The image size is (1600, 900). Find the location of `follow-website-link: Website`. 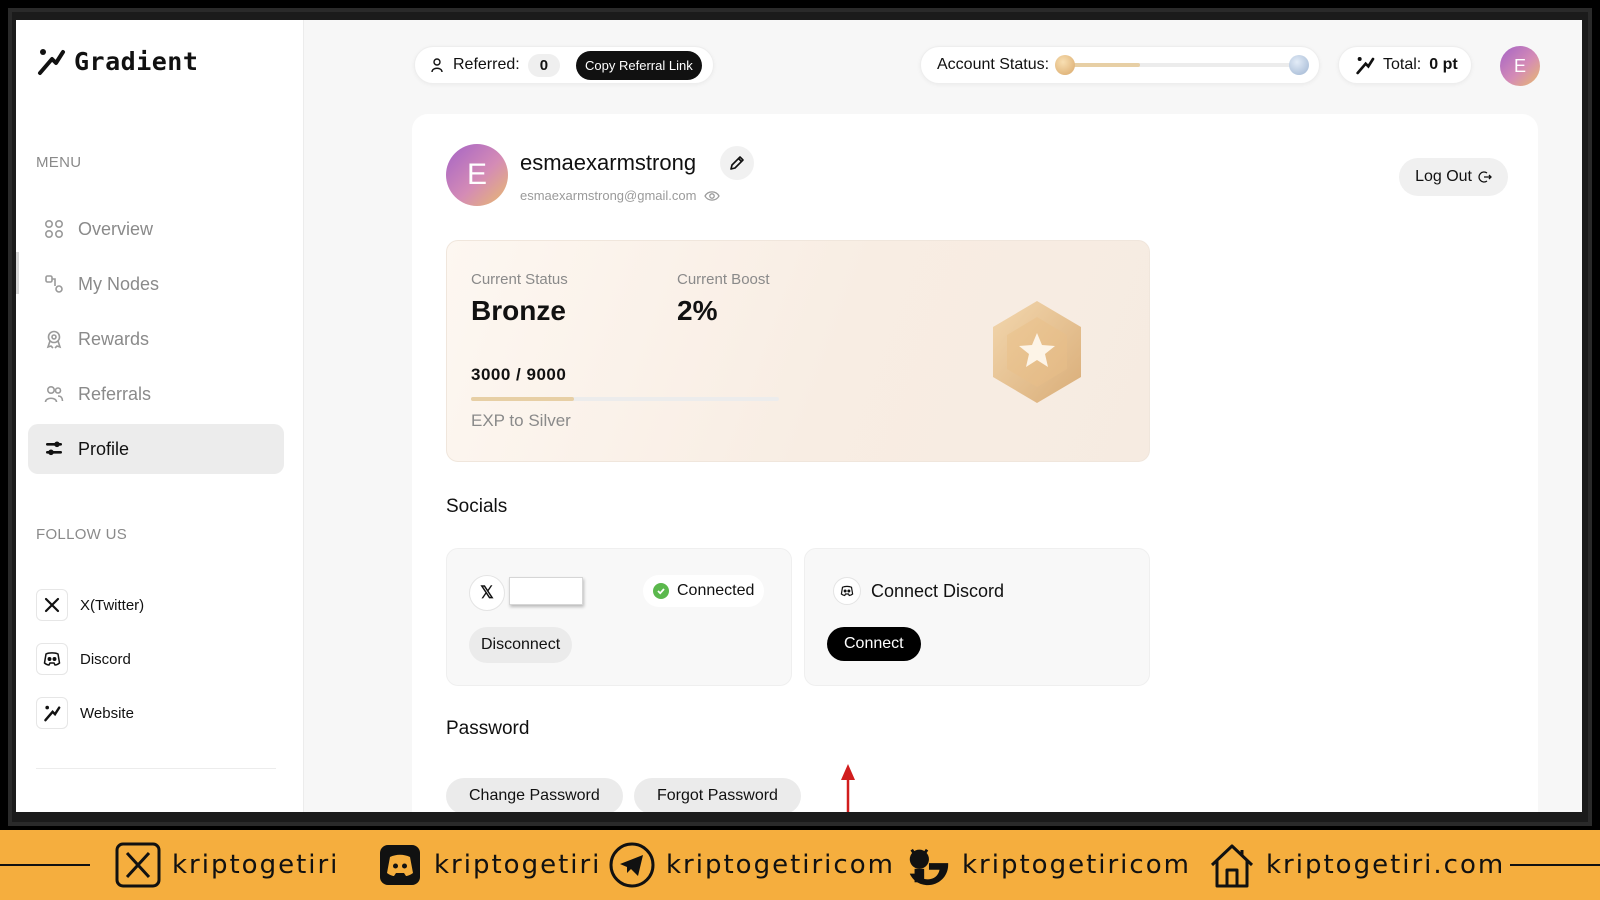

follow-website-link: Website is located at coordinates (156, 713).